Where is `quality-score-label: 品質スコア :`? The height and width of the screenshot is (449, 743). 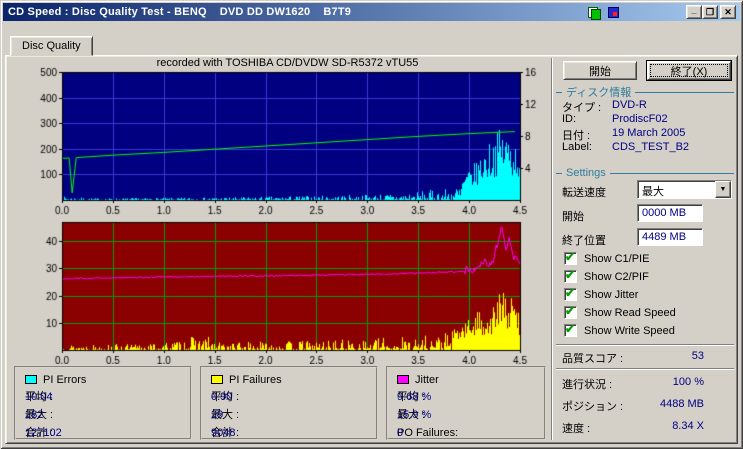
quality-score-label: 品質スコア : is located at coordinates (593, 359).